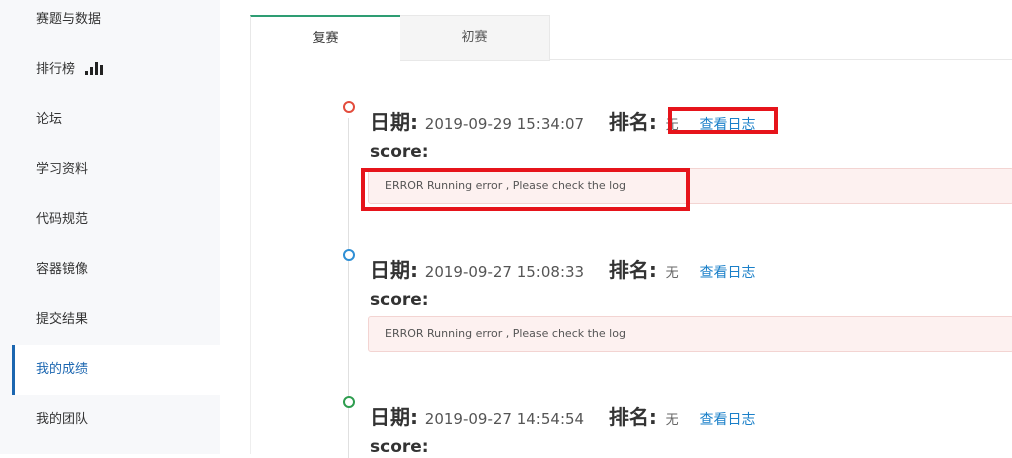 The width and height of the screenshot is (1012, 458). Describe the element at coordinates (116, 70) in the screenshot. I see `sidebar-item-leaderboard: 排行榜` at that location.